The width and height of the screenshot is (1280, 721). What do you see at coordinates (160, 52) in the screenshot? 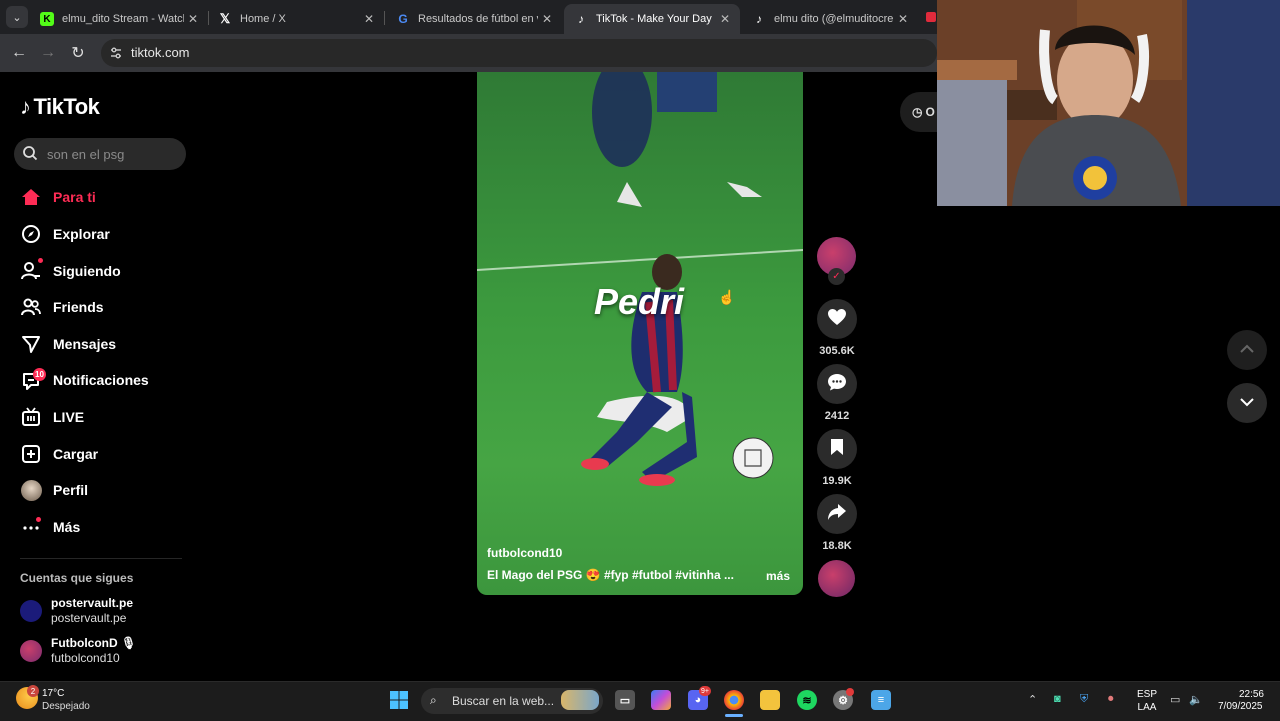
I see `url-text: tiktok.com` at bounding box center [160, 52].